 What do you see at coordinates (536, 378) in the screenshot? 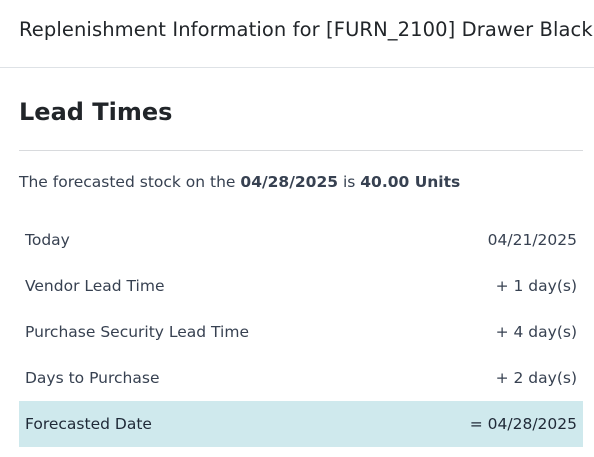
I see `row-value: + 2 day(s)` at bounding box center [536, 378].